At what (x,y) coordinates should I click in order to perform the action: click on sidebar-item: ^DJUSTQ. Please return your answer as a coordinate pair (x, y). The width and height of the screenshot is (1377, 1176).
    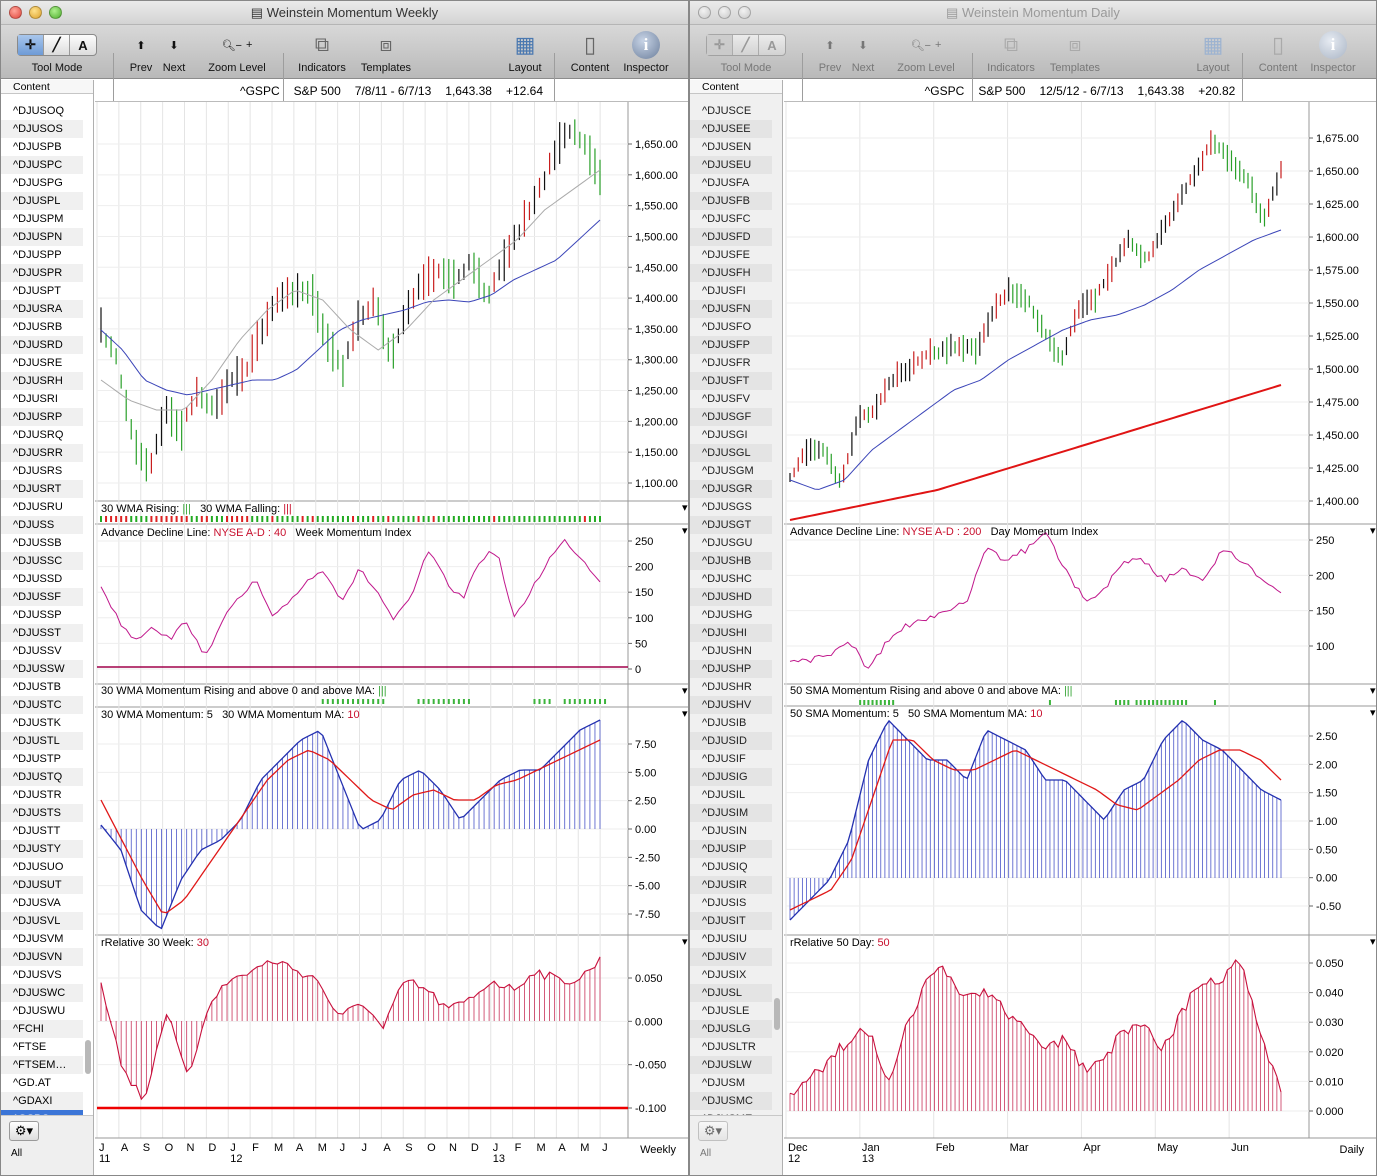
    Looking at the image, I should click on (42, 777).